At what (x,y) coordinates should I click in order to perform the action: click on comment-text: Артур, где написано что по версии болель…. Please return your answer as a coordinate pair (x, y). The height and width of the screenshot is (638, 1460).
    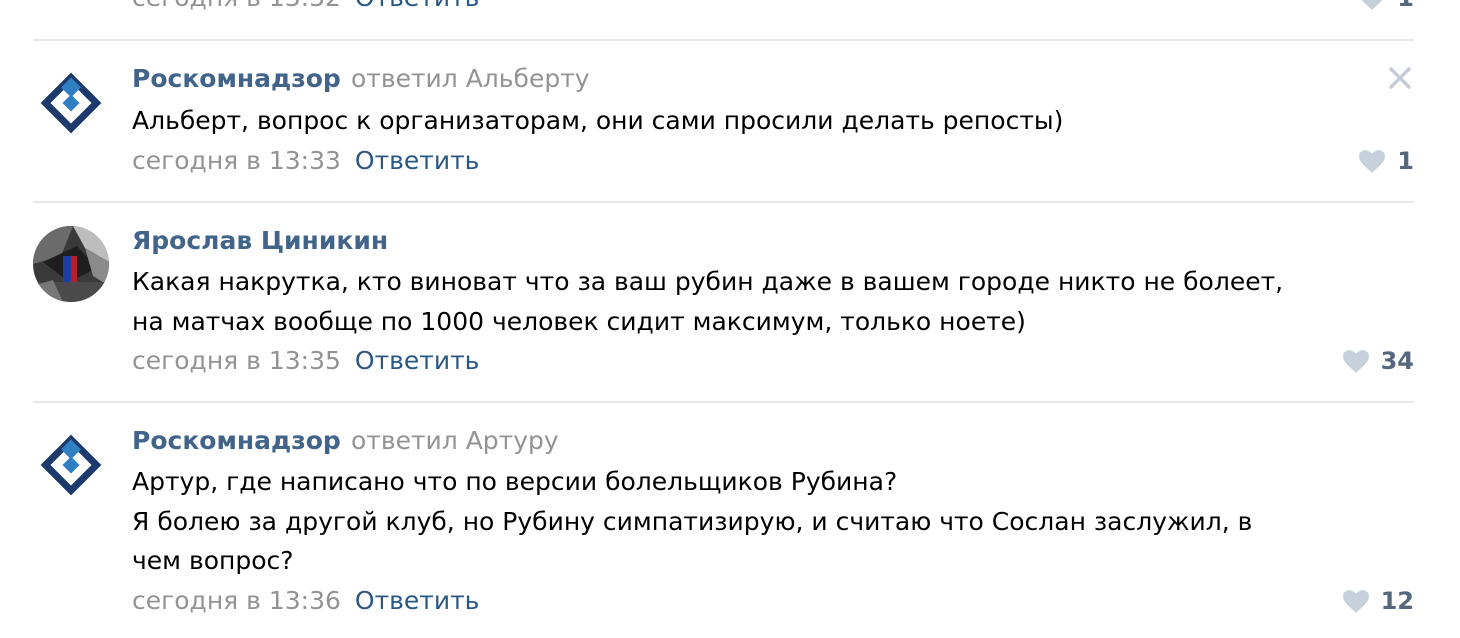
    Looking at the image, I should click on (515, 481).